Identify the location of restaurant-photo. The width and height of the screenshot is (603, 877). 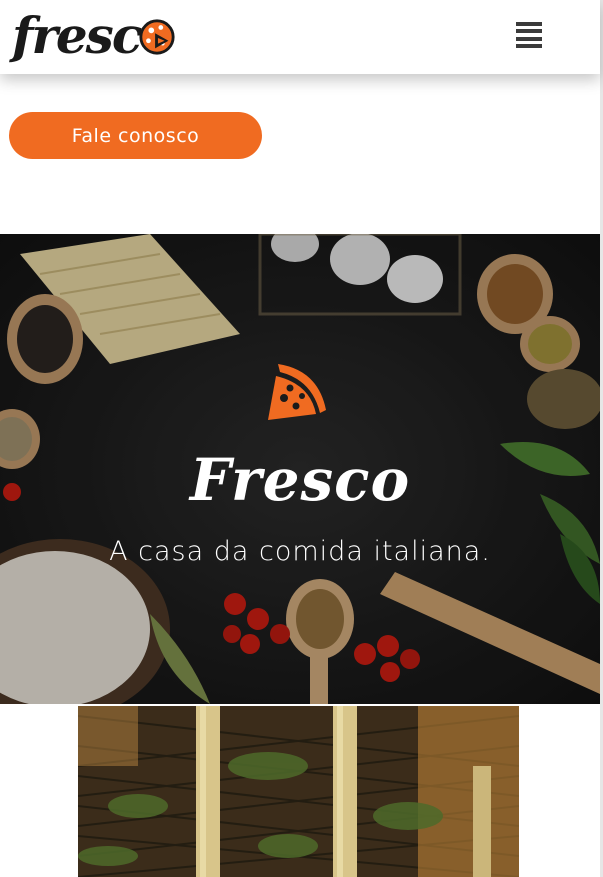
(298, 791).